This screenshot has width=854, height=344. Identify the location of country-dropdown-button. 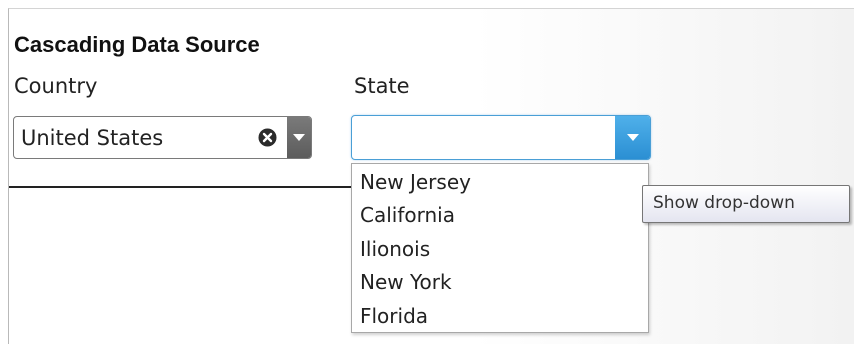
(299, 137).